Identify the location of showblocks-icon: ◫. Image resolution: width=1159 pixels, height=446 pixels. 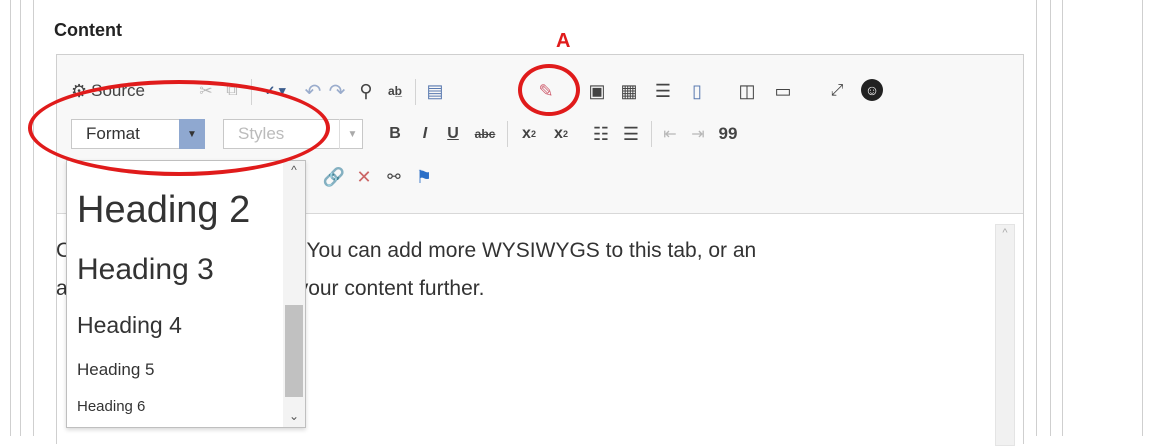
(747, 91).